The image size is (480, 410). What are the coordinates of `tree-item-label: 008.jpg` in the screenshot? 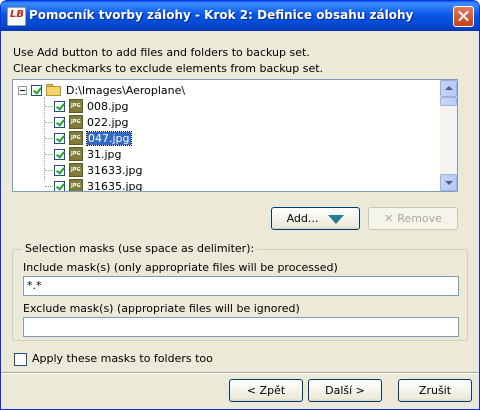 It's located at (108, 106).